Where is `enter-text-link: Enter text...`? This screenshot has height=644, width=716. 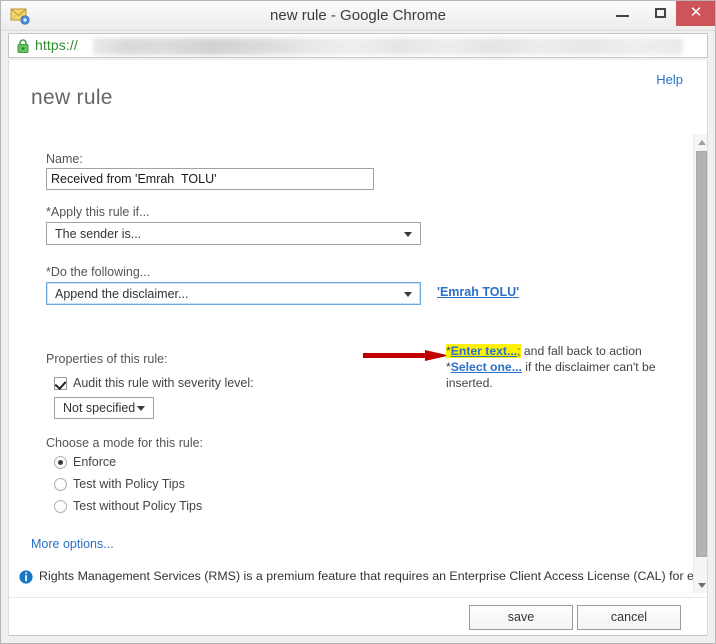
enter-text-link: Enter text... is located at coordinates (484, 351).